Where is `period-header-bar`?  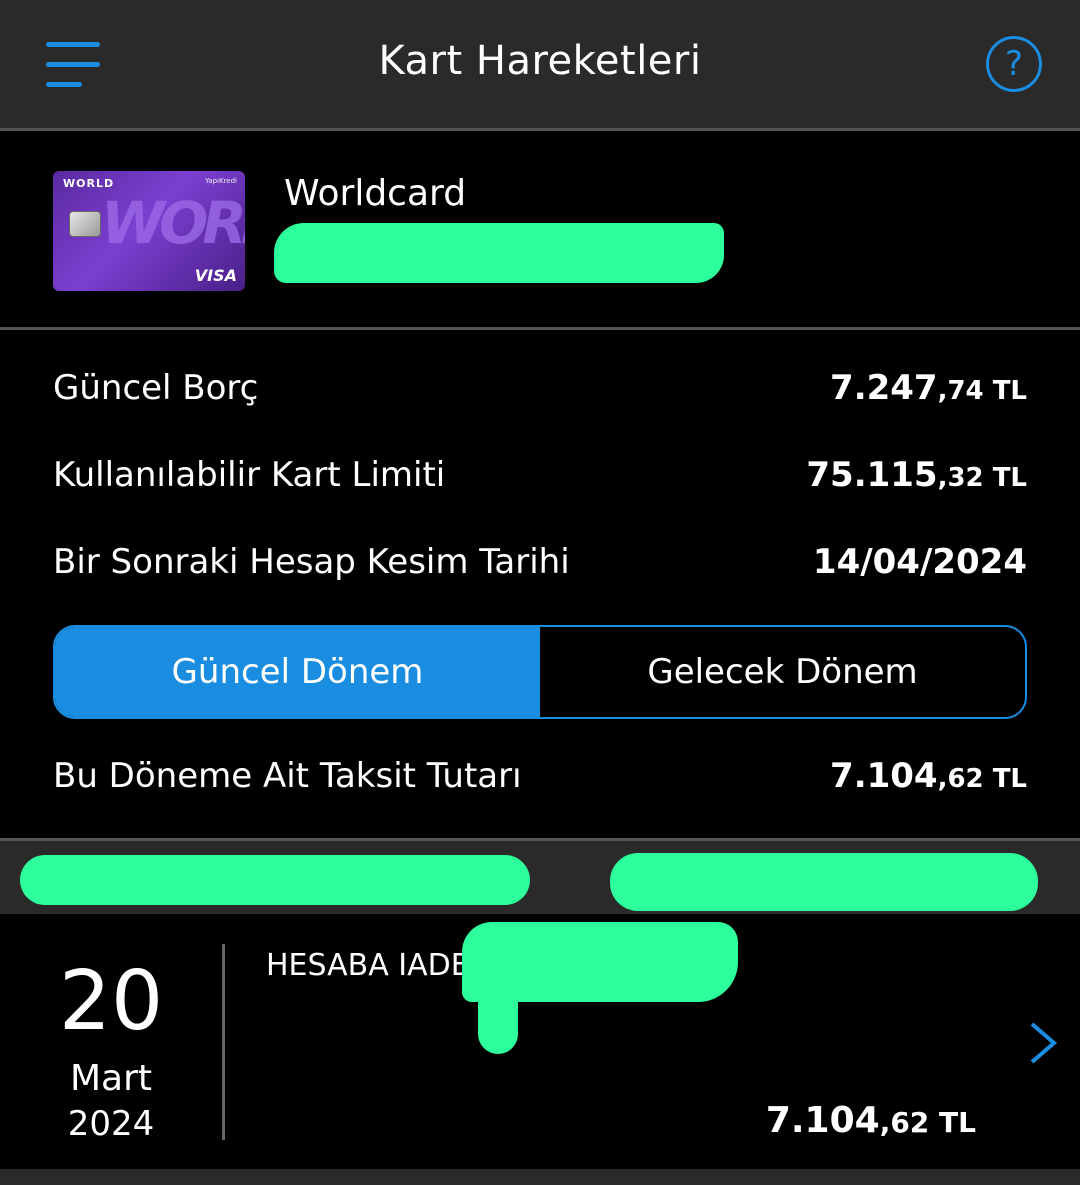
period-header-bar is located at coordinates (540, 877).